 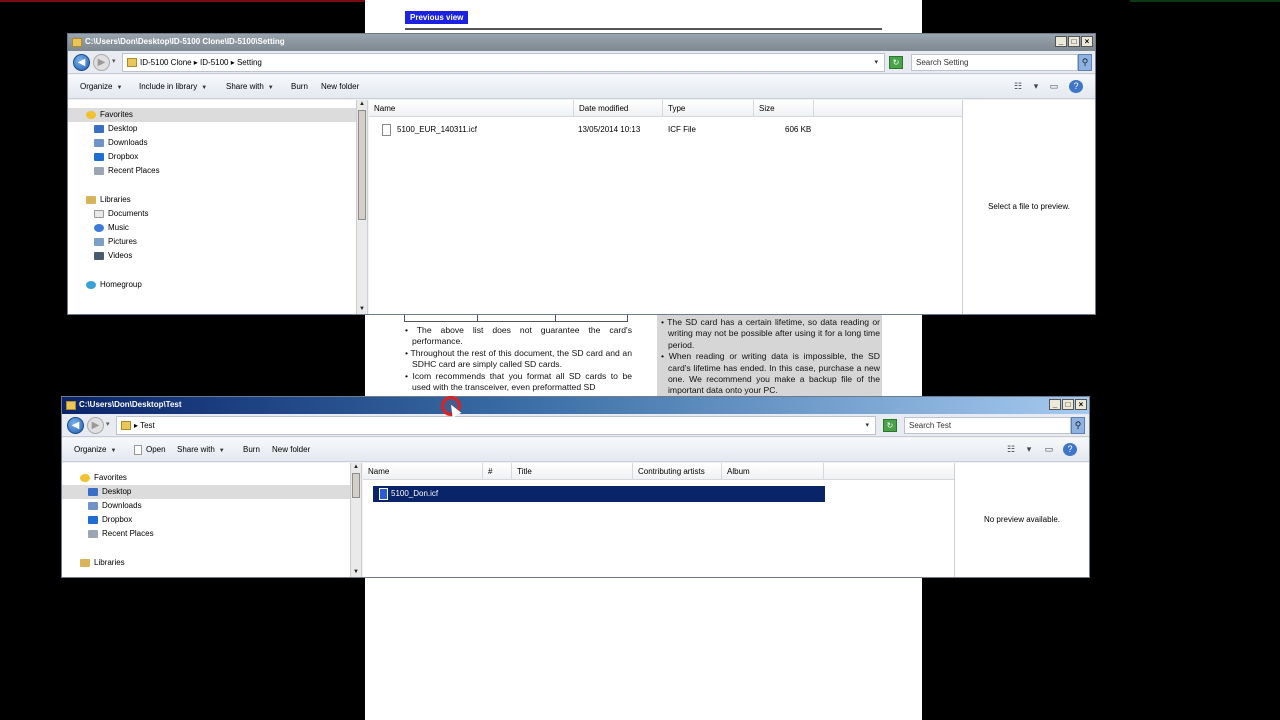 I want to click on previous-view-button: Previous view, so click(x=437, y=17).